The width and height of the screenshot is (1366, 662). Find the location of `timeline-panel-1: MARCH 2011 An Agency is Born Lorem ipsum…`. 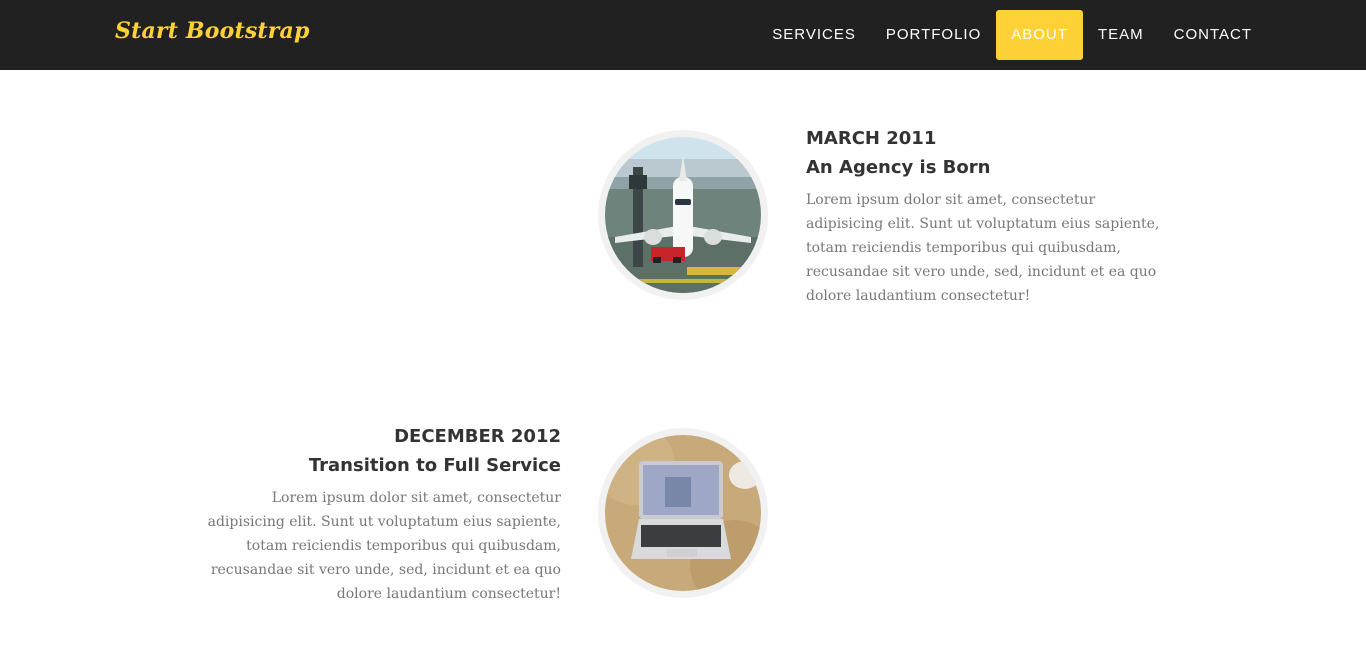

timeline-panel-1: MARCH 2011 An Agency is Born Lorem ipsum… is located at coordinates (983, 216).